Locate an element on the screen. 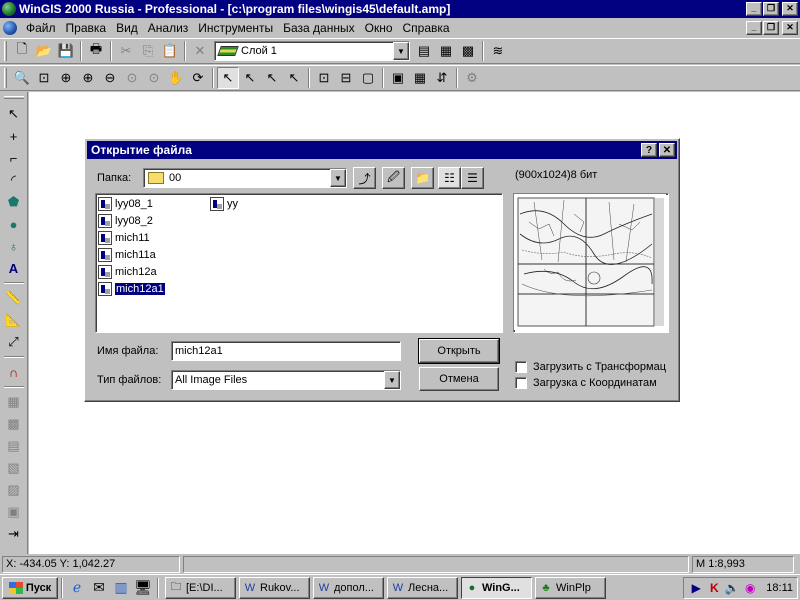 This screenshot has height=600, width=800. media-player-icon: ▶ is located at coordinates (696, 588).